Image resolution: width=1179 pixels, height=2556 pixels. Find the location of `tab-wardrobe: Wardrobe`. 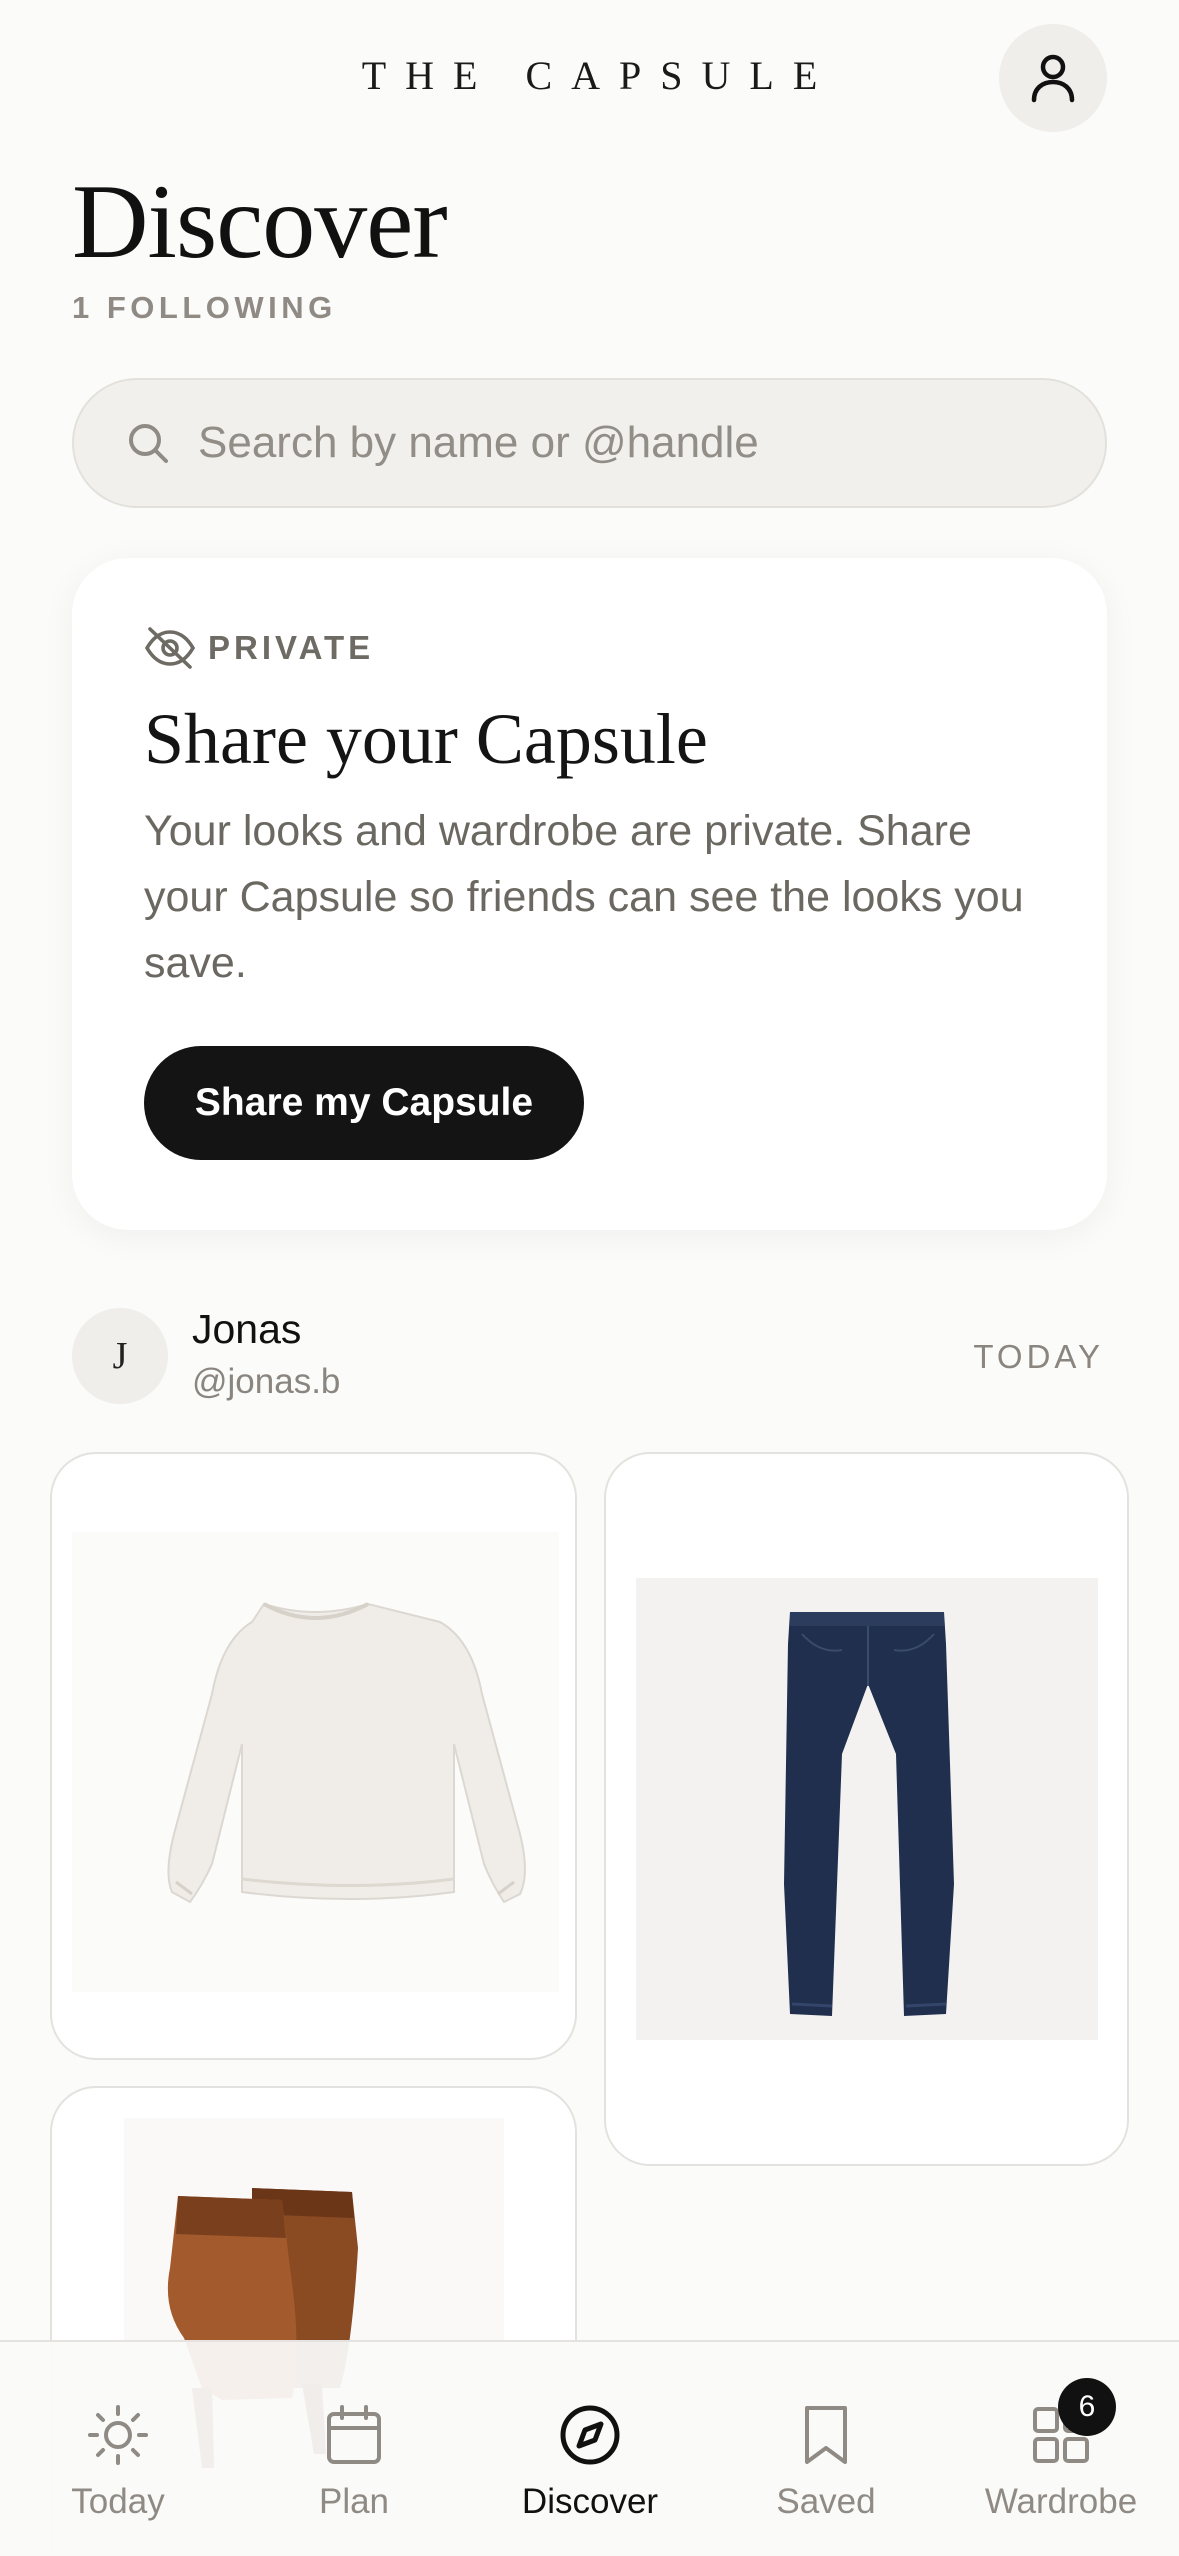

tab-wardrobe: Wardrobe is located at coordinates (1061, 2449).